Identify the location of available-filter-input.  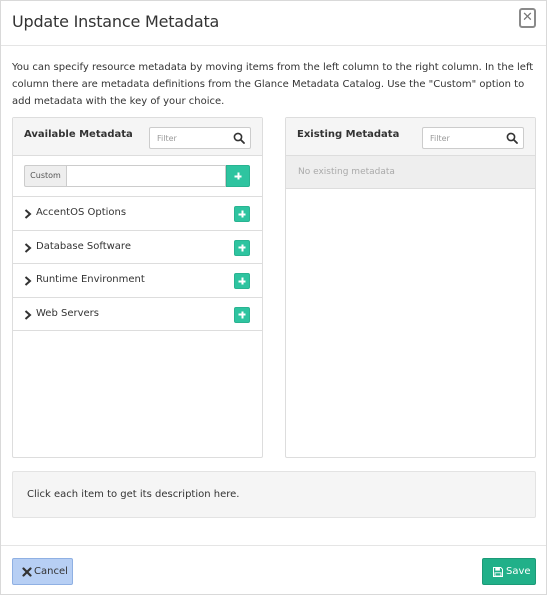
(189, 138).